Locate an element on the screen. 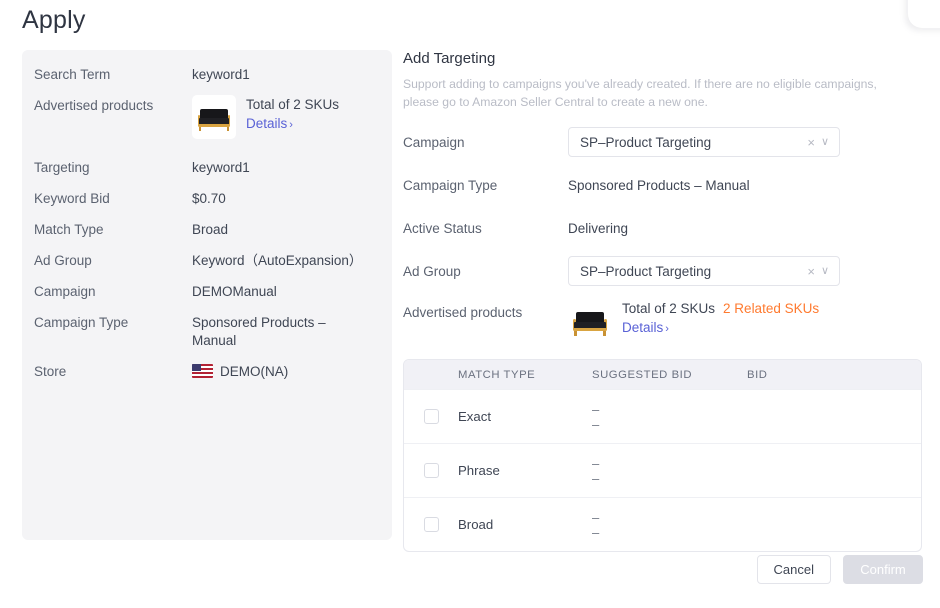  column-header-match-type: MATCH TYPE is located at coordinates (497, 374).